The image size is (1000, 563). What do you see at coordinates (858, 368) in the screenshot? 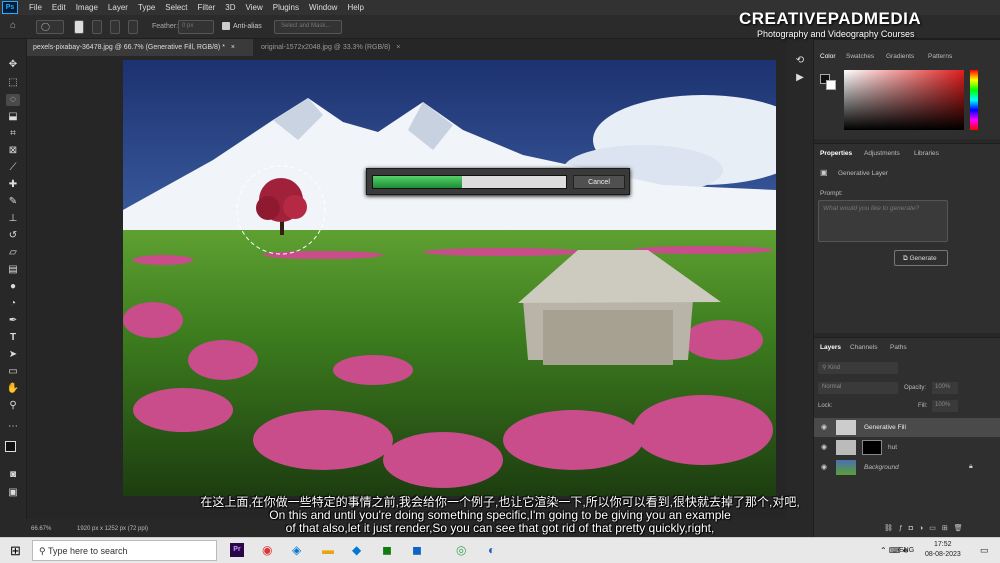
I see `layer-filter-kind: ⚲ Kind` at bounding box center [858, 368].